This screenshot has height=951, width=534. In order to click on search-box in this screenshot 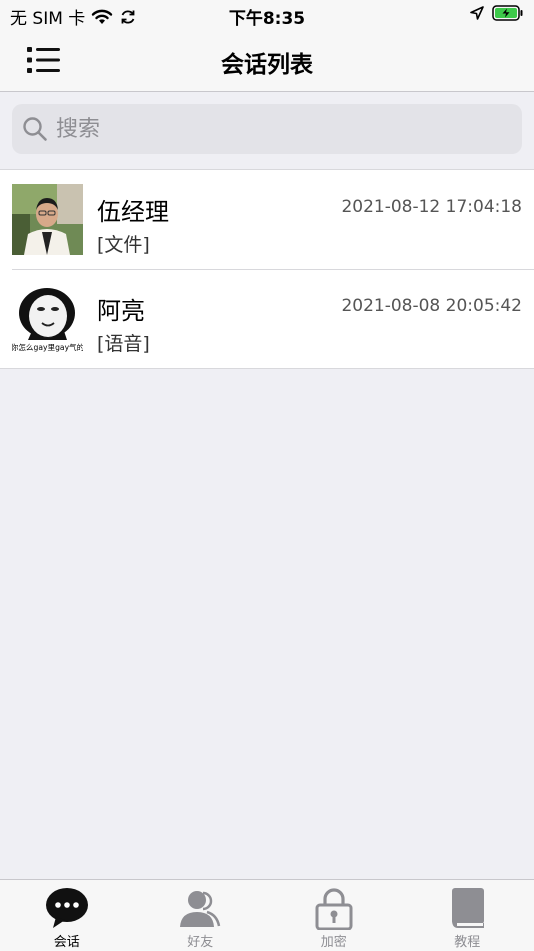, I will do `click(267, 129)`.